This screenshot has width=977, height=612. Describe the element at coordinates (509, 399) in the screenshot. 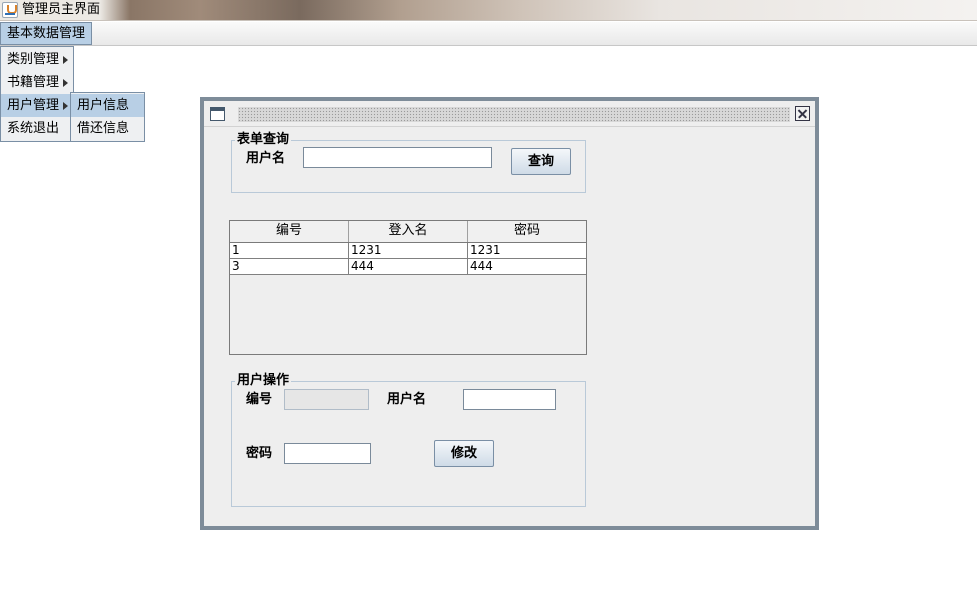

I see `ops-username-input` at that location.